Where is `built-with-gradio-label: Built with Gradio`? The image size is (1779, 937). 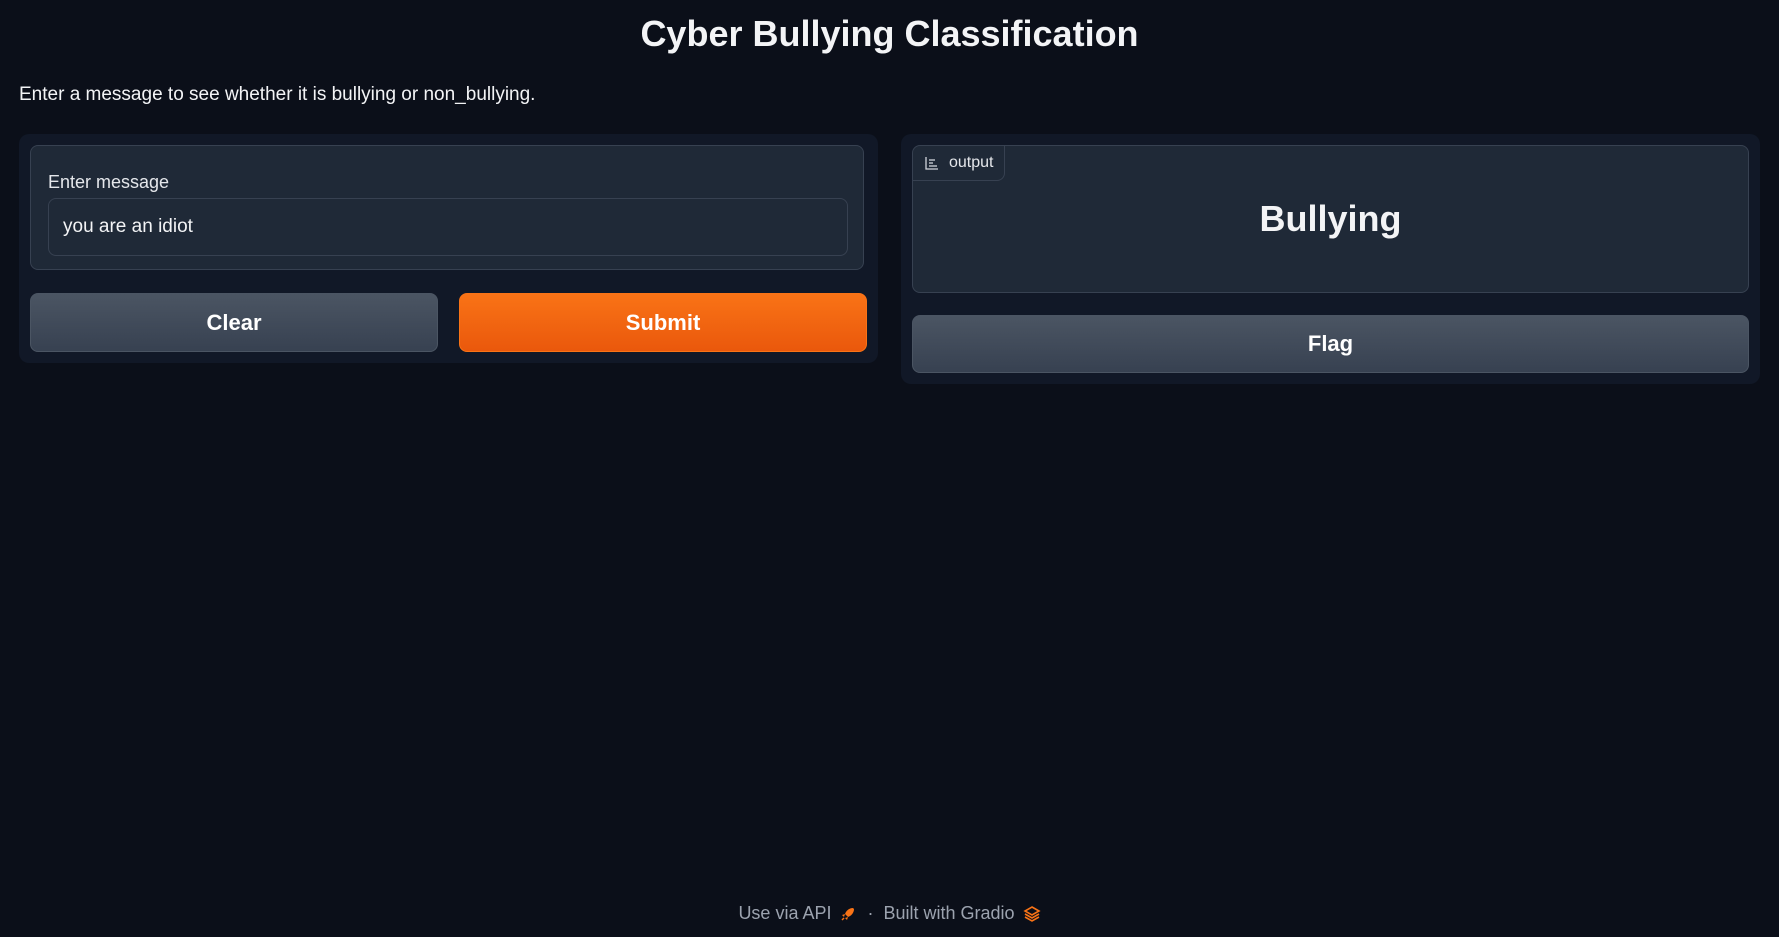 built-with-gradio-label: Built with Gradio is located at coordinates (949, 913).